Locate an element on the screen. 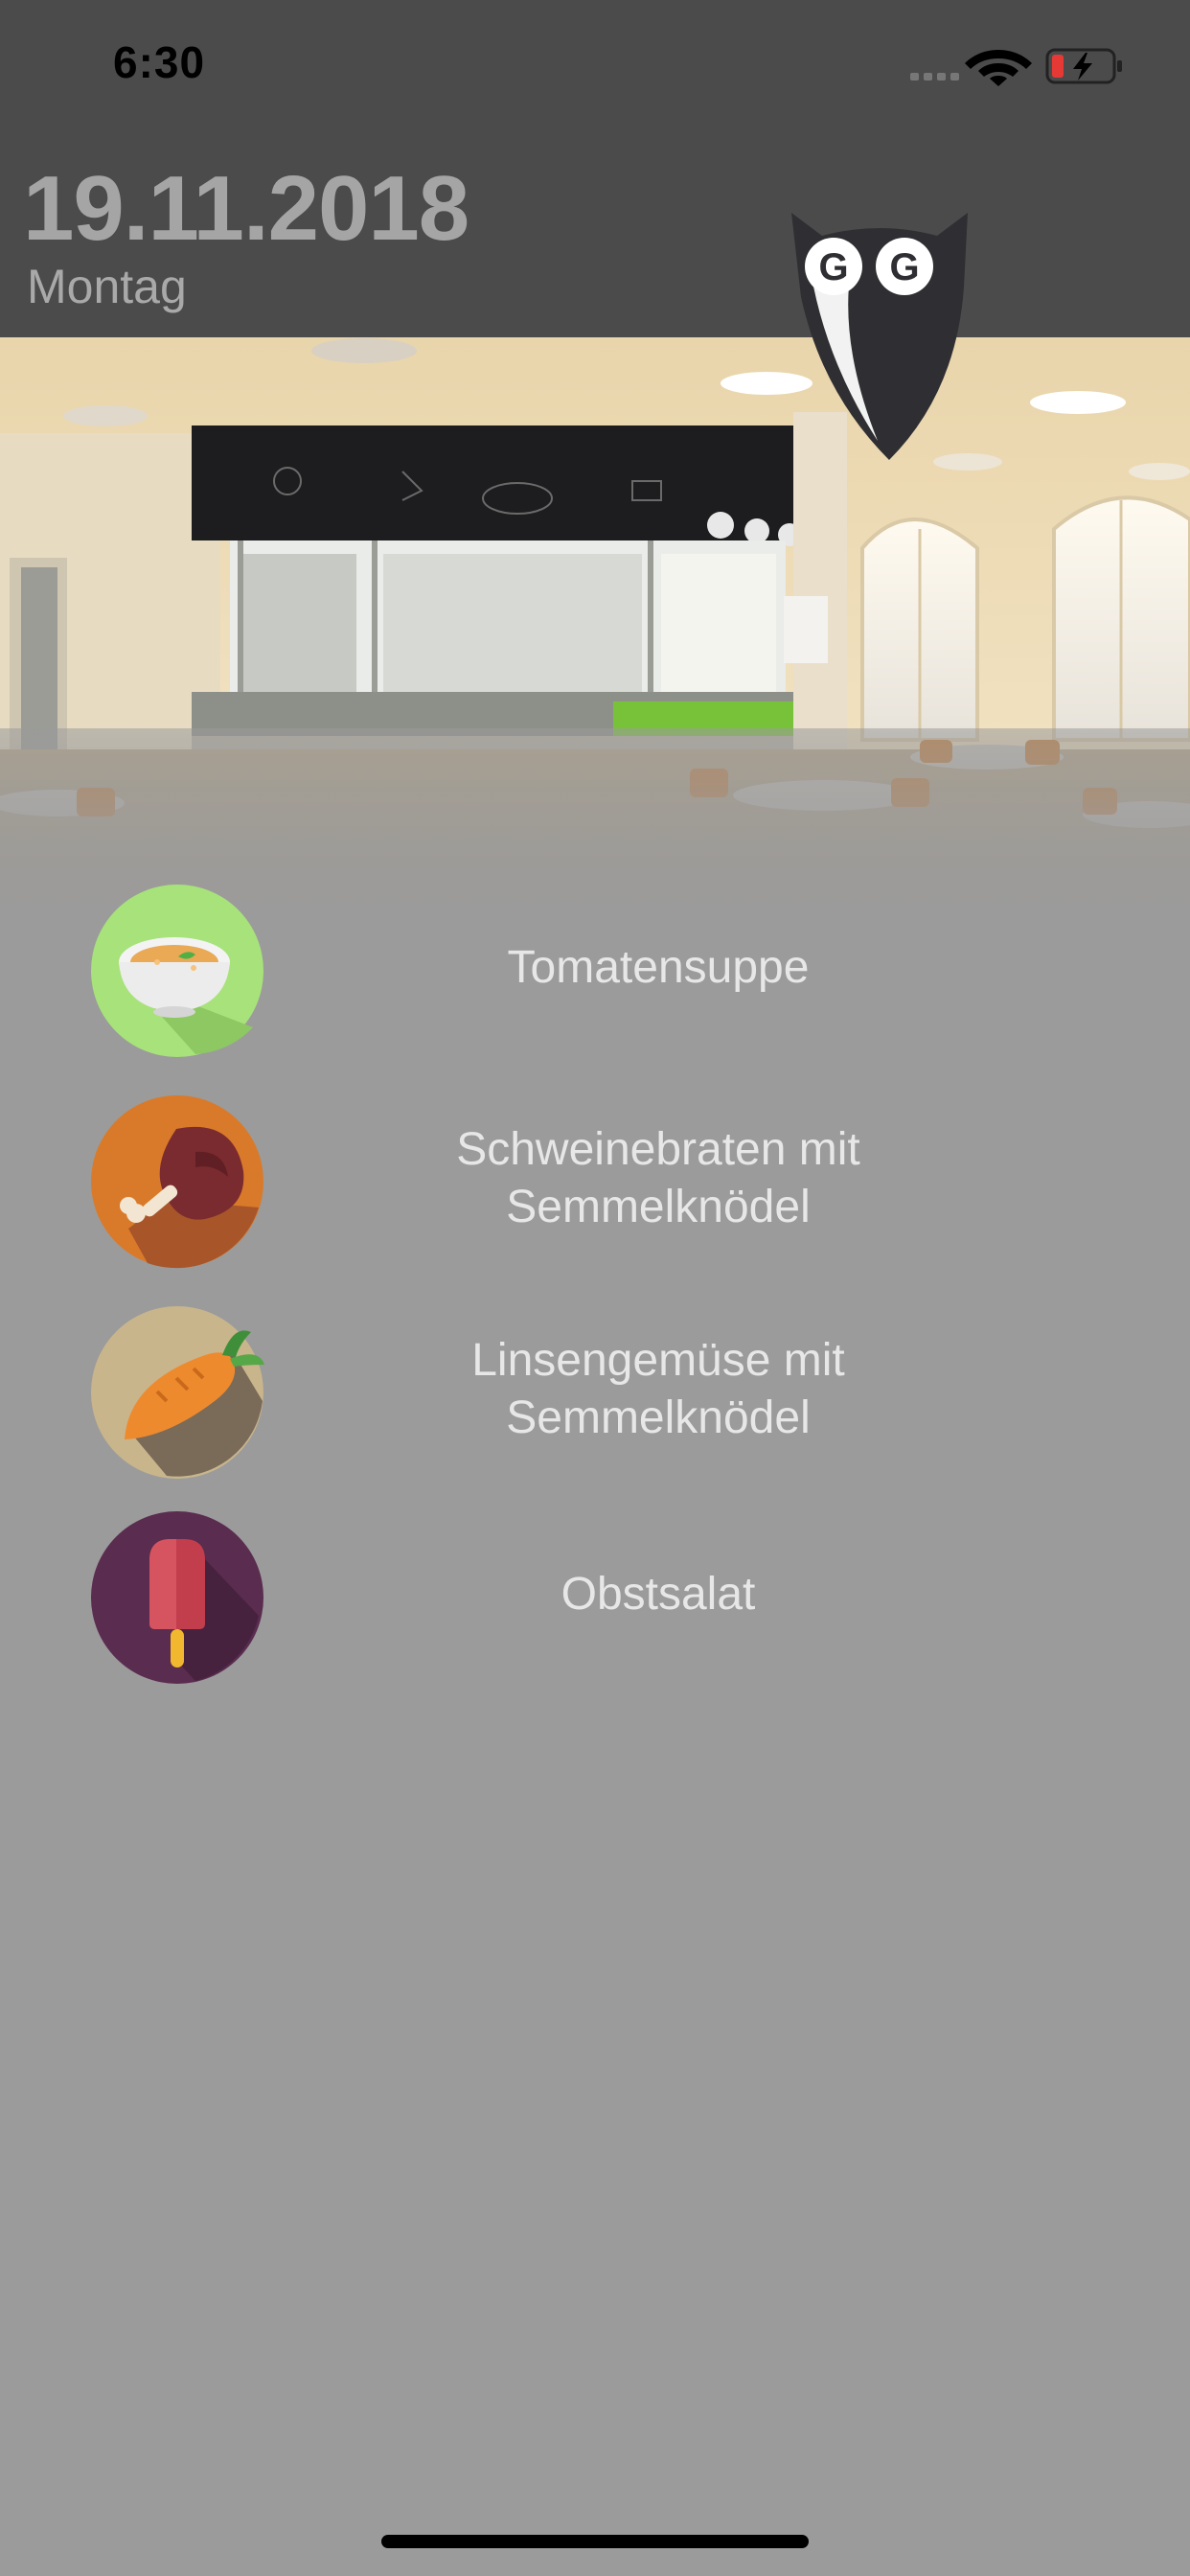 The image size is (1190, 2576). header: 19.11.2018 Montag is located at coordinates (595, 235).